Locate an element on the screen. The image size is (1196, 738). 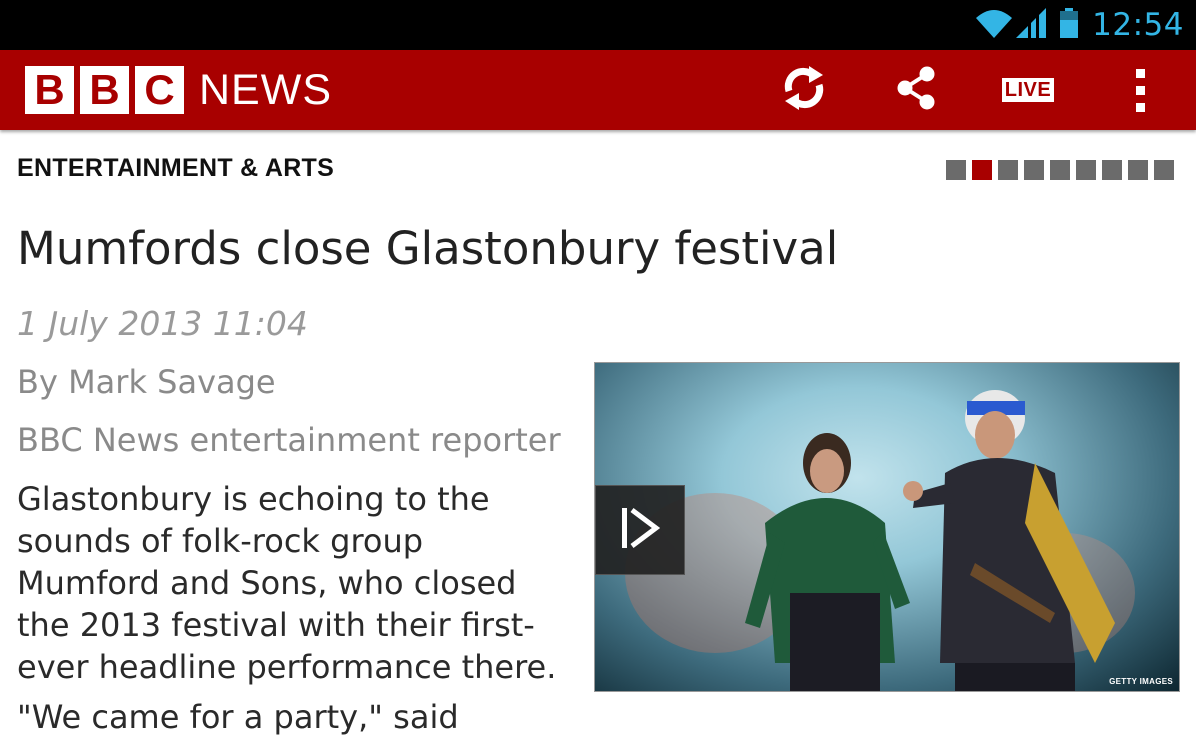
wifi-icon is located at coordinates (994, 25).